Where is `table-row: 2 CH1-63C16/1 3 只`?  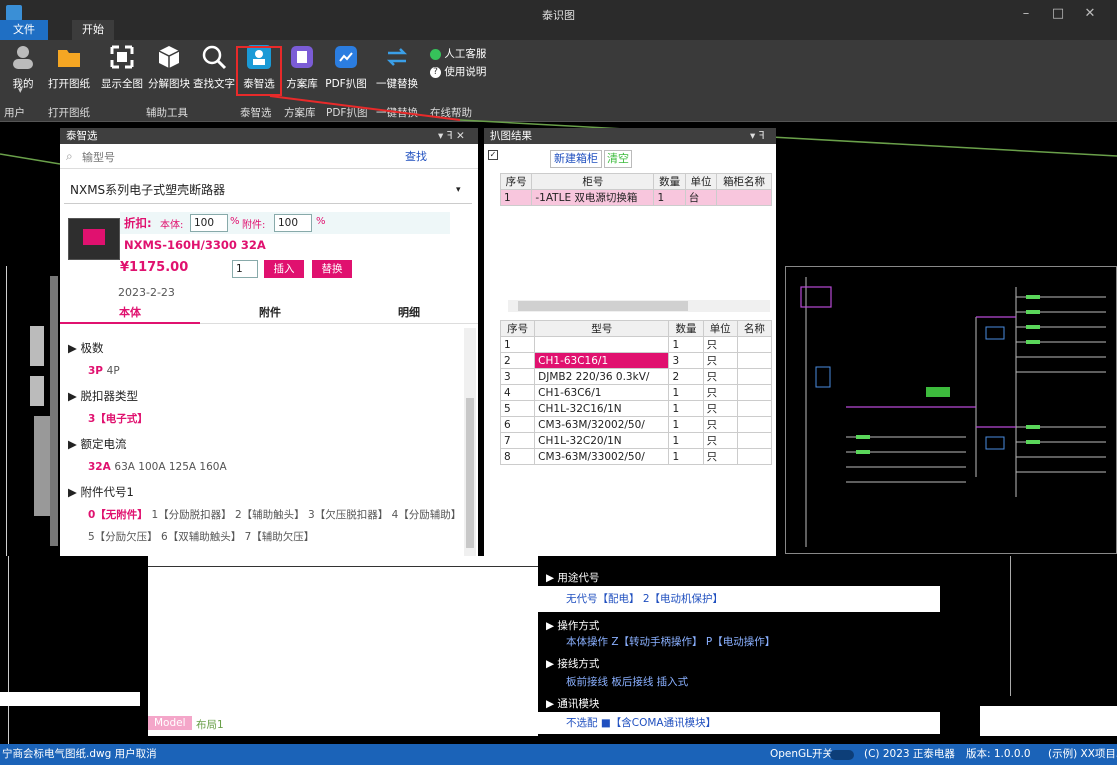
table-row: 2 CH1-63C16/1 3 只 is located at coordinates (636, 360).